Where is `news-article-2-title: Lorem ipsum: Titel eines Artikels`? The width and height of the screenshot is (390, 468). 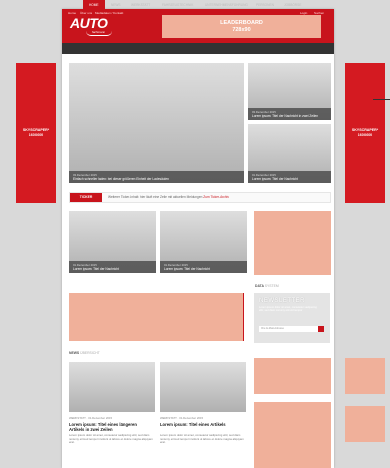 news-article-2-title: Lorem ipsum: Titel eines Artikels is located at coordinates (202, 424).